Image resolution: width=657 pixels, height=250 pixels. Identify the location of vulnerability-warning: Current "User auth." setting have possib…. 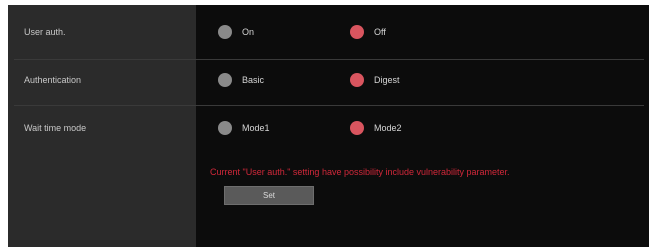
(360, 172).